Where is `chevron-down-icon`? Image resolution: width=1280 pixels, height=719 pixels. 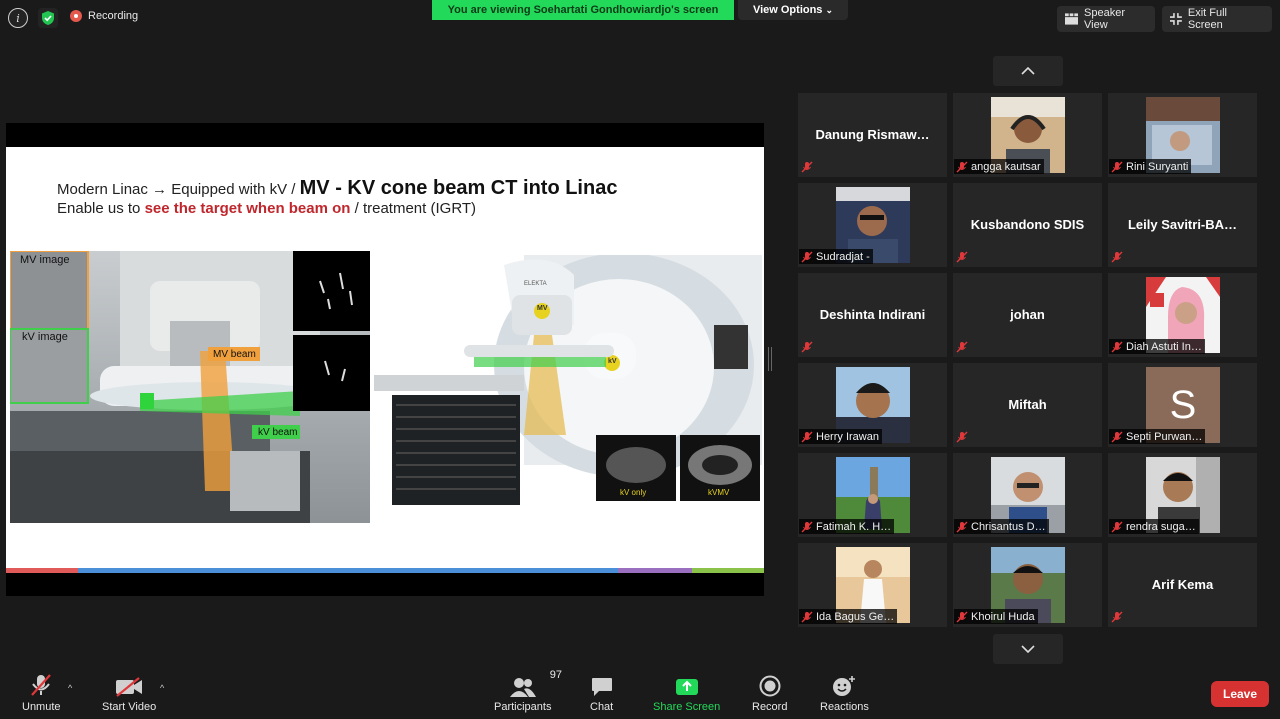 chevron-down-icon is located at coordinates (1028, 649).